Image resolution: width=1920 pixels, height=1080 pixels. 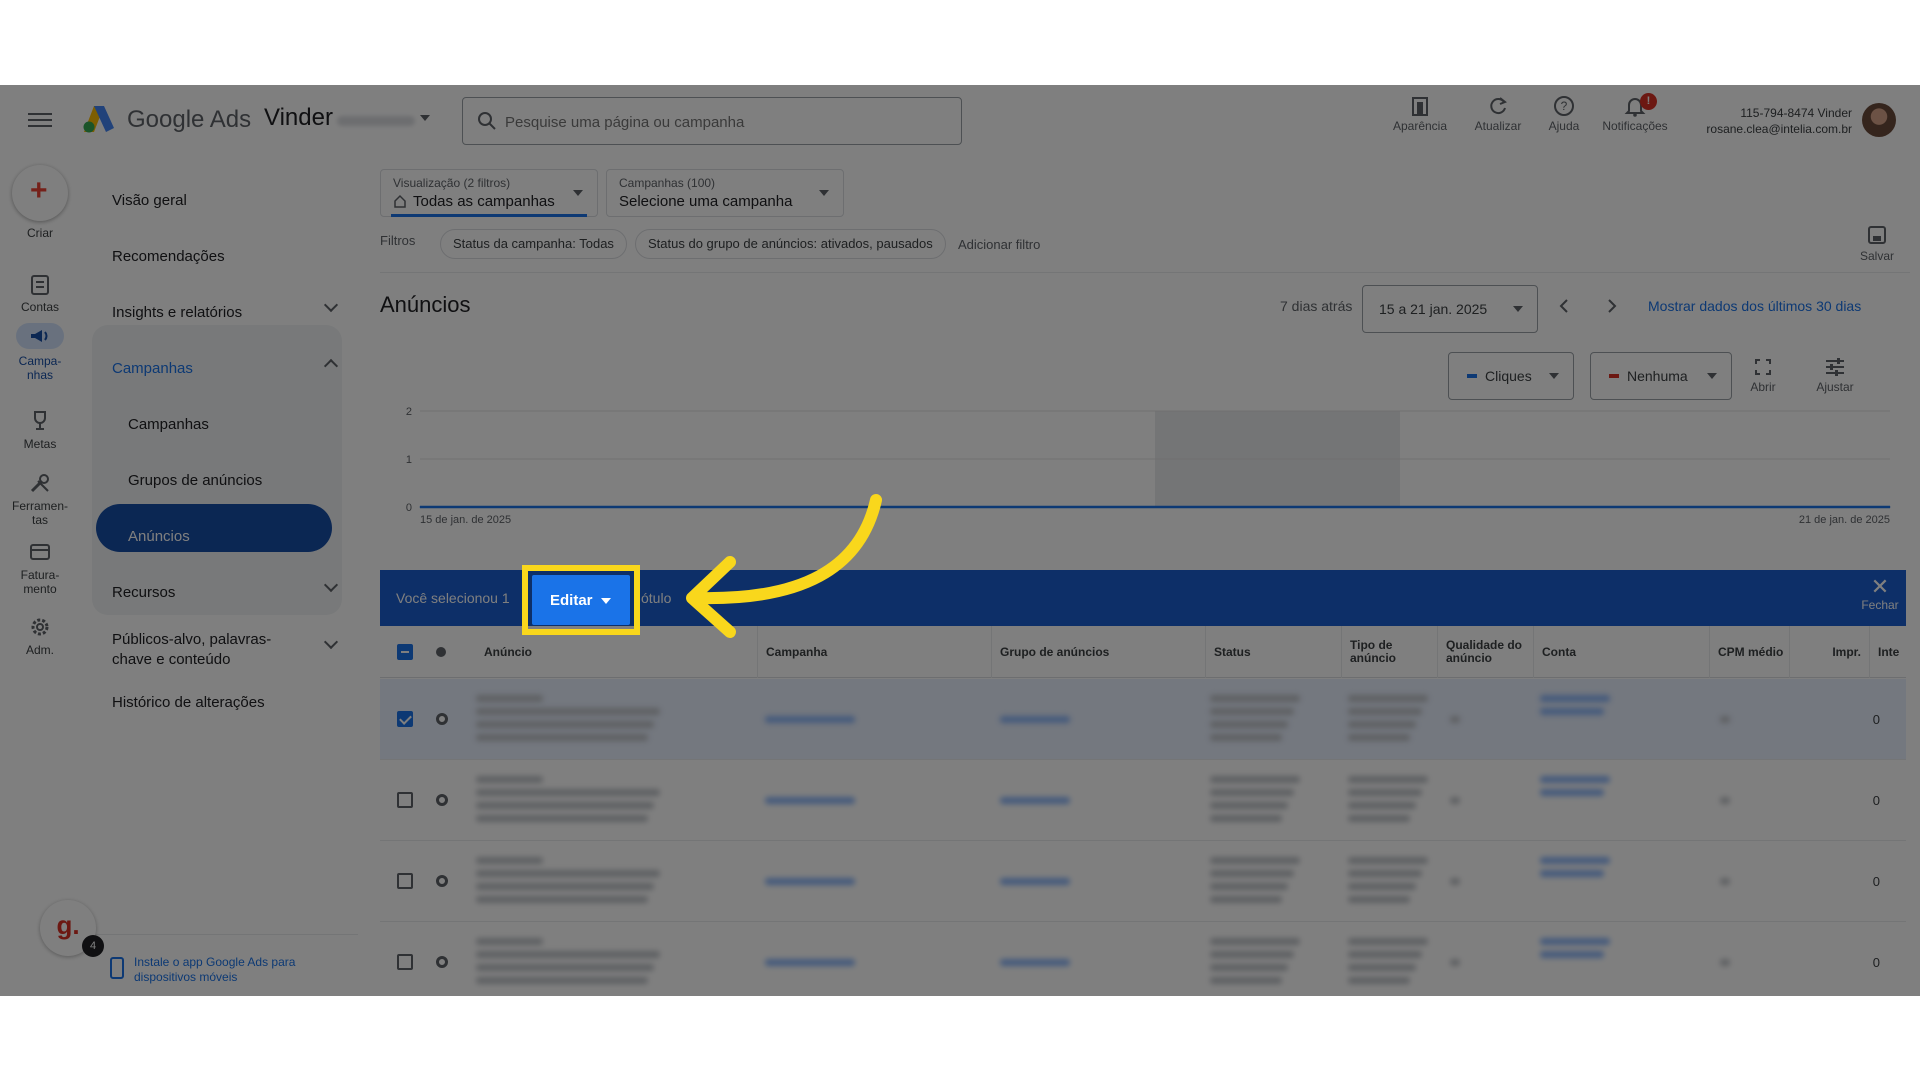 I want to click on billing-icon, so click(x=40, y=552).